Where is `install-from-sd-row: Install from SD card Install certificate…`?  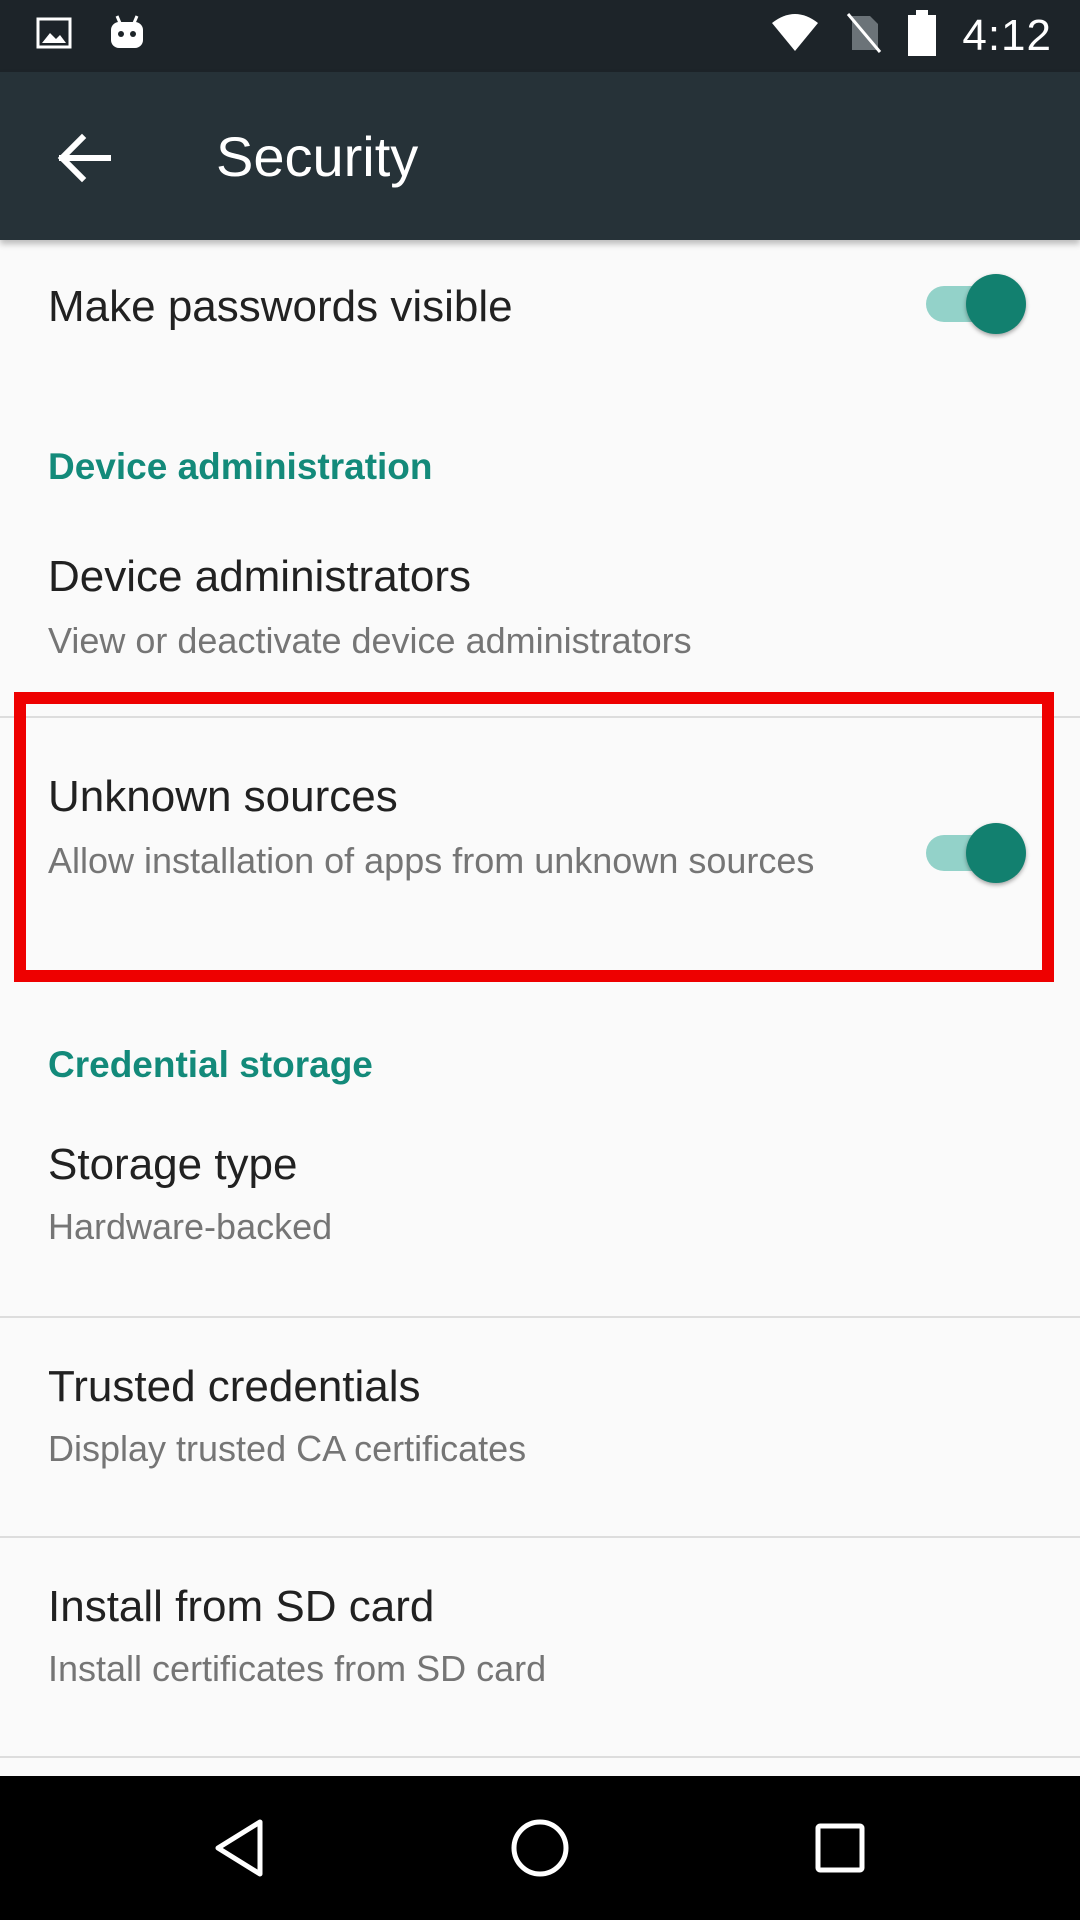
install-from-sd-row: Install from SD card Install certificate… is located at coordinates (540, 1648).